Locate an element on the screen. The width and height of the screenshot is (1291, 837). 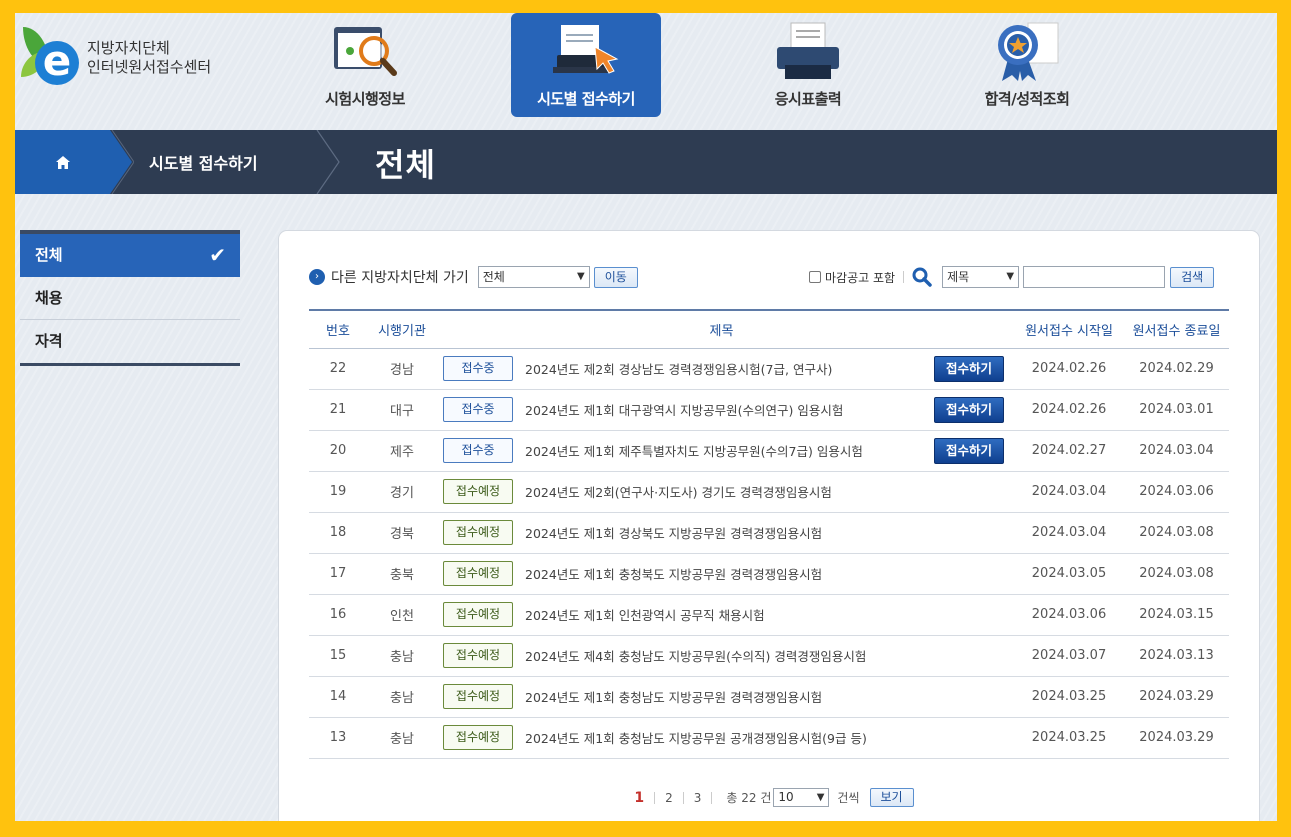
sidebar-item-all: 전체 ✔ is located at coordinates (130, 255).